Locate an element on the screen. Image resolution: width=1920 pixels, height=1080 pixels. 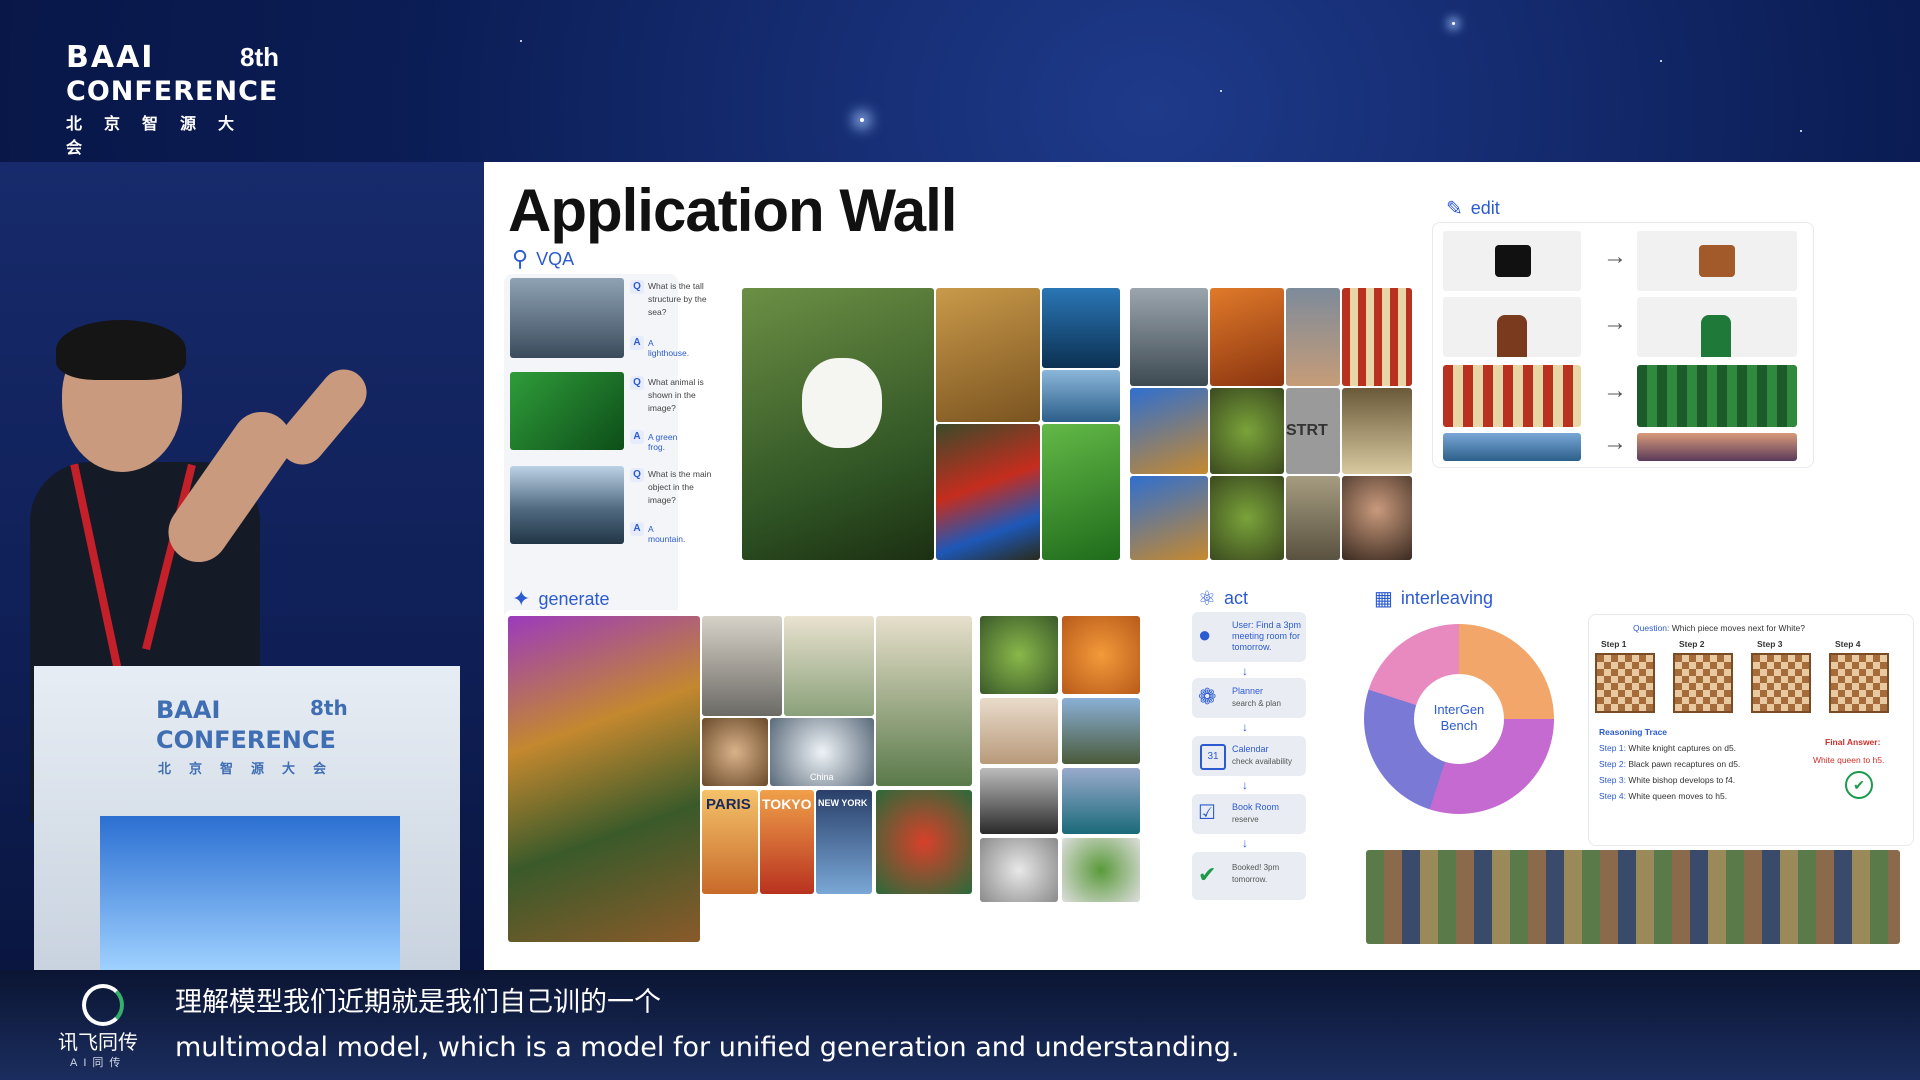
reasoning-step: Step 1: is located at coordinates (1612, 748).